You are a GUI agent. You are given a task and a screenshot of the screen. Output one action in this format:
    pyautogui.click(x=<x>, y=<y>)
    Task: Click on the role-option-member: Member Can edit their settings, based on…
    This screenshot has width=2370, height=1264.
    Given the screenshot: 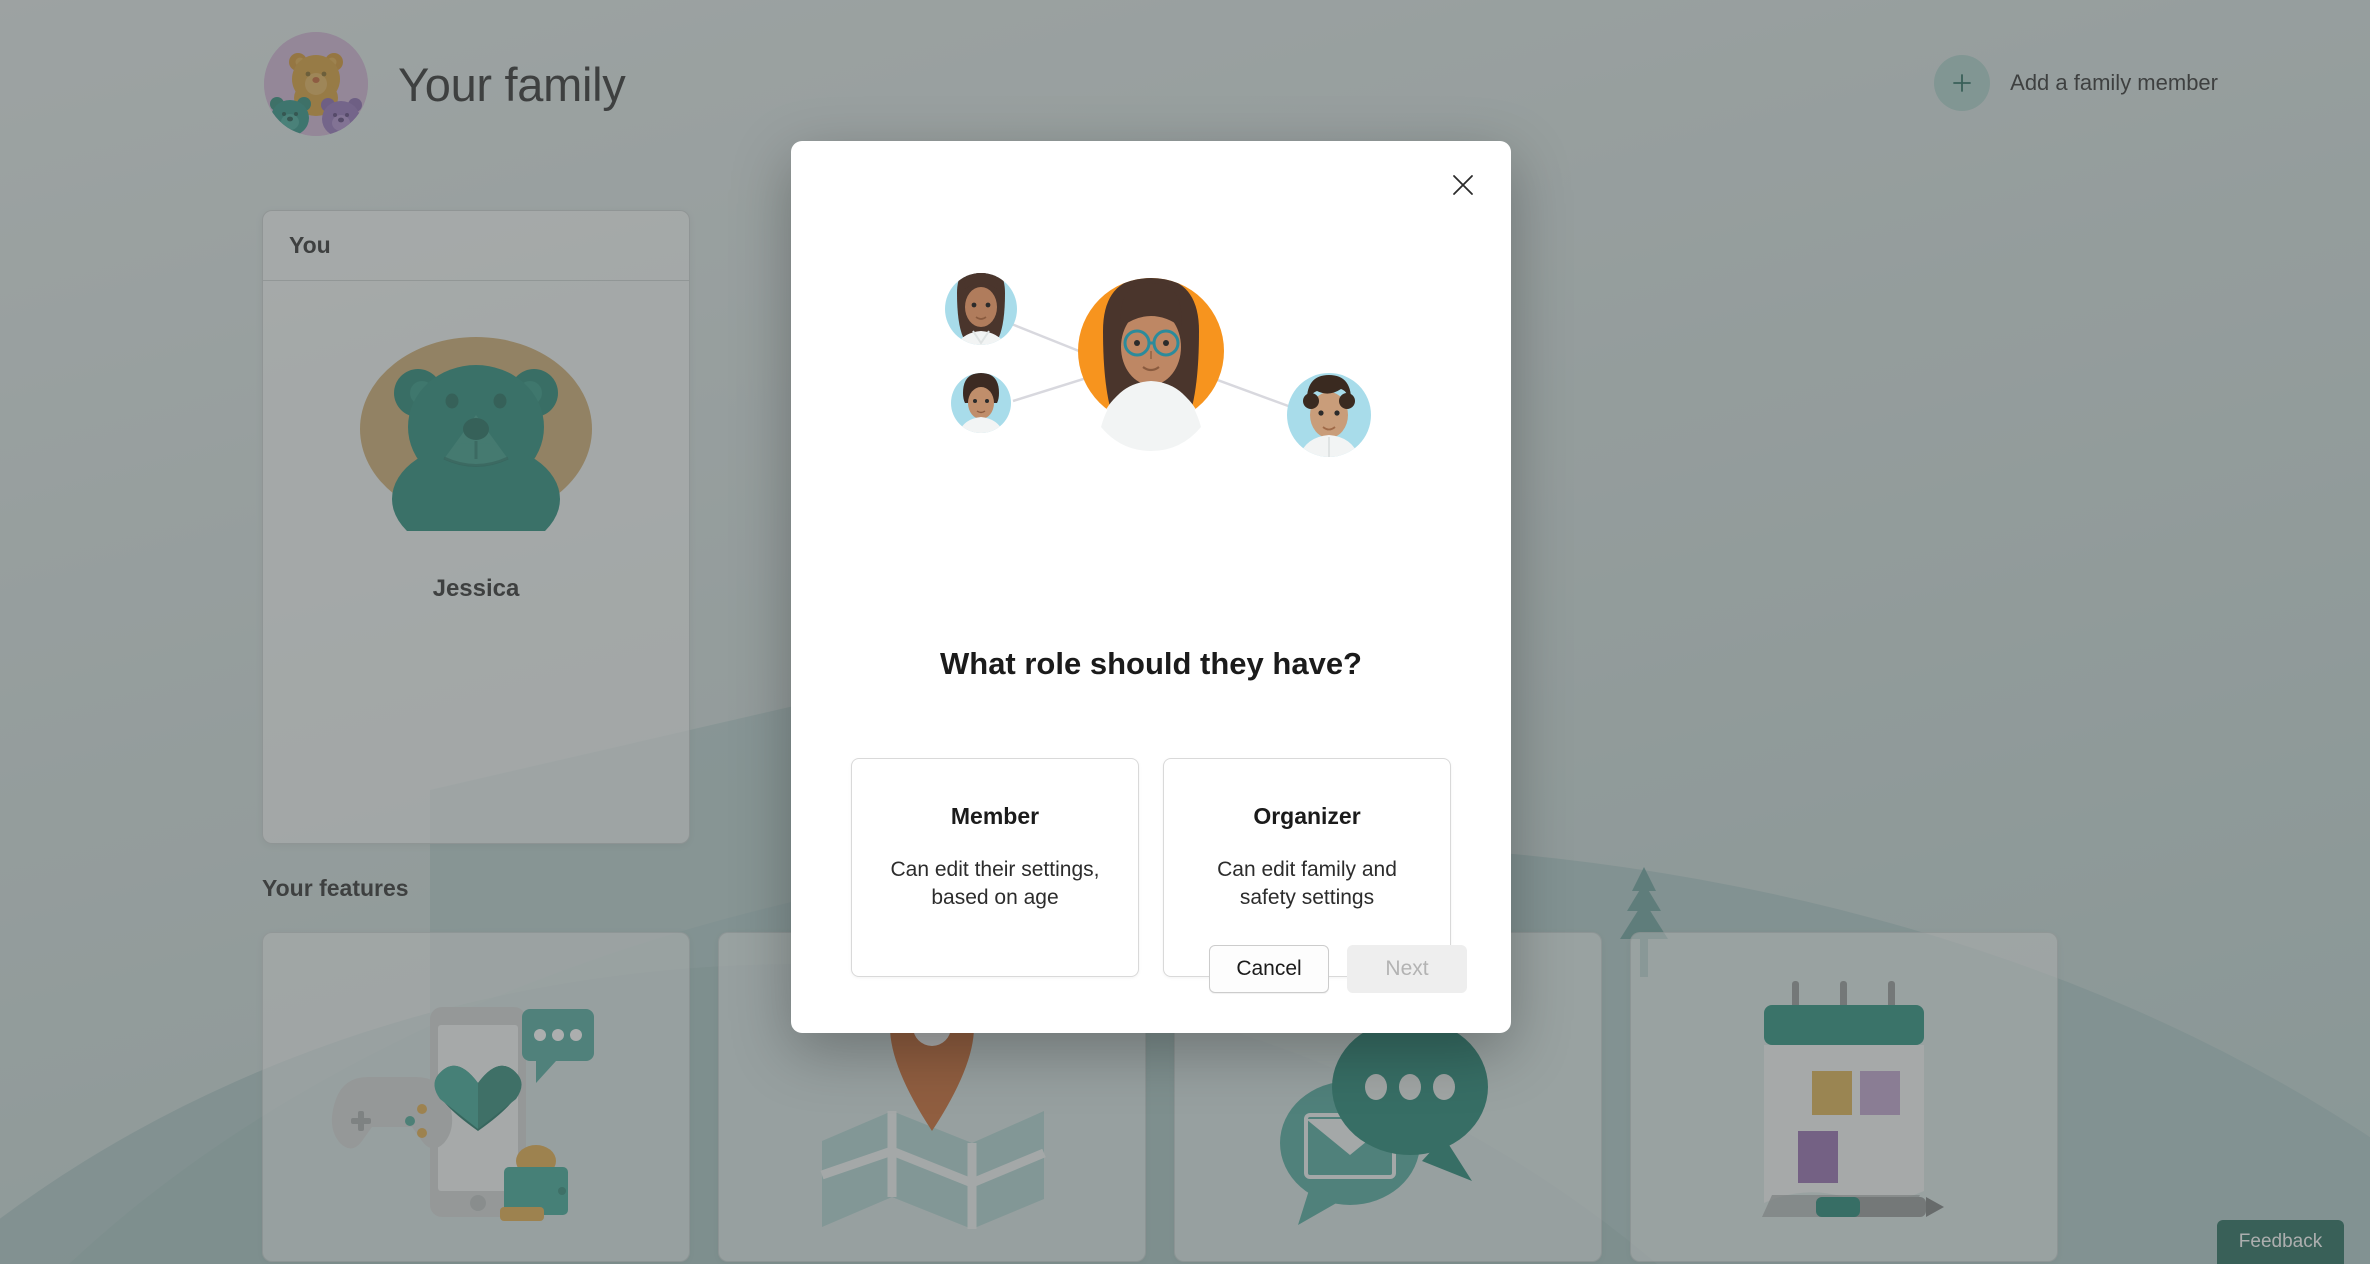 What is the action you would take?
    pyautogui.click(x=995, y=867)
    